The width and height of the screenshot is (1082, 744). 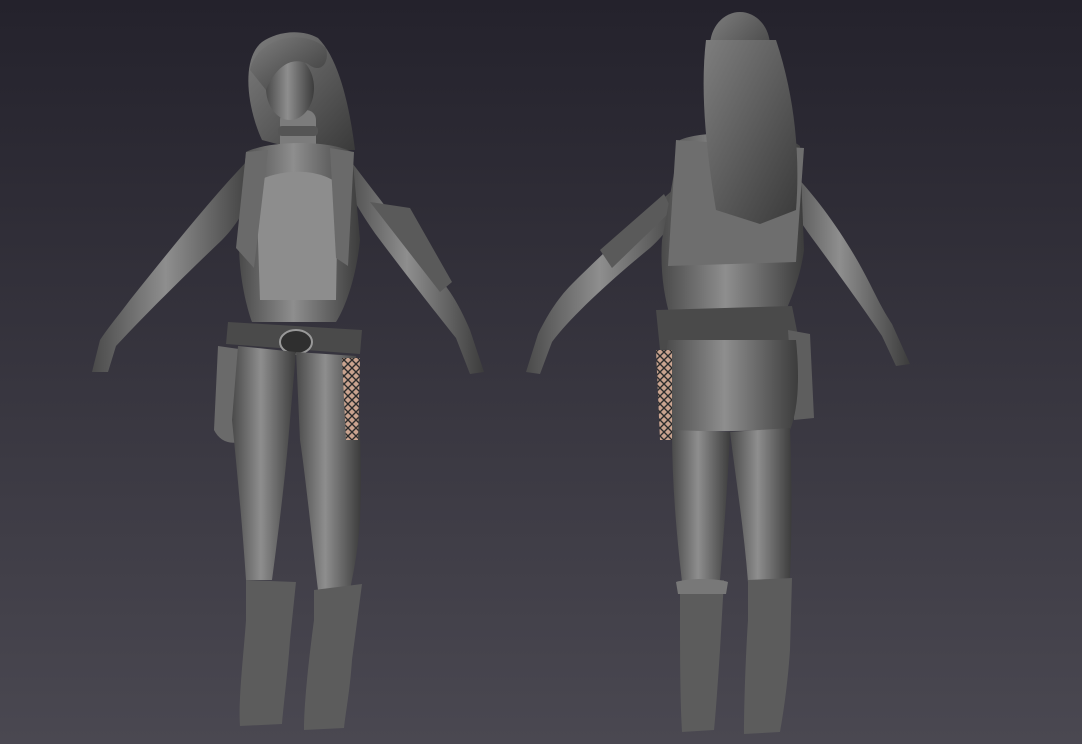 What do you see at coordinates (297, 235) in the screenshot?
I see `front-corset` at bounding box center [297, 235].